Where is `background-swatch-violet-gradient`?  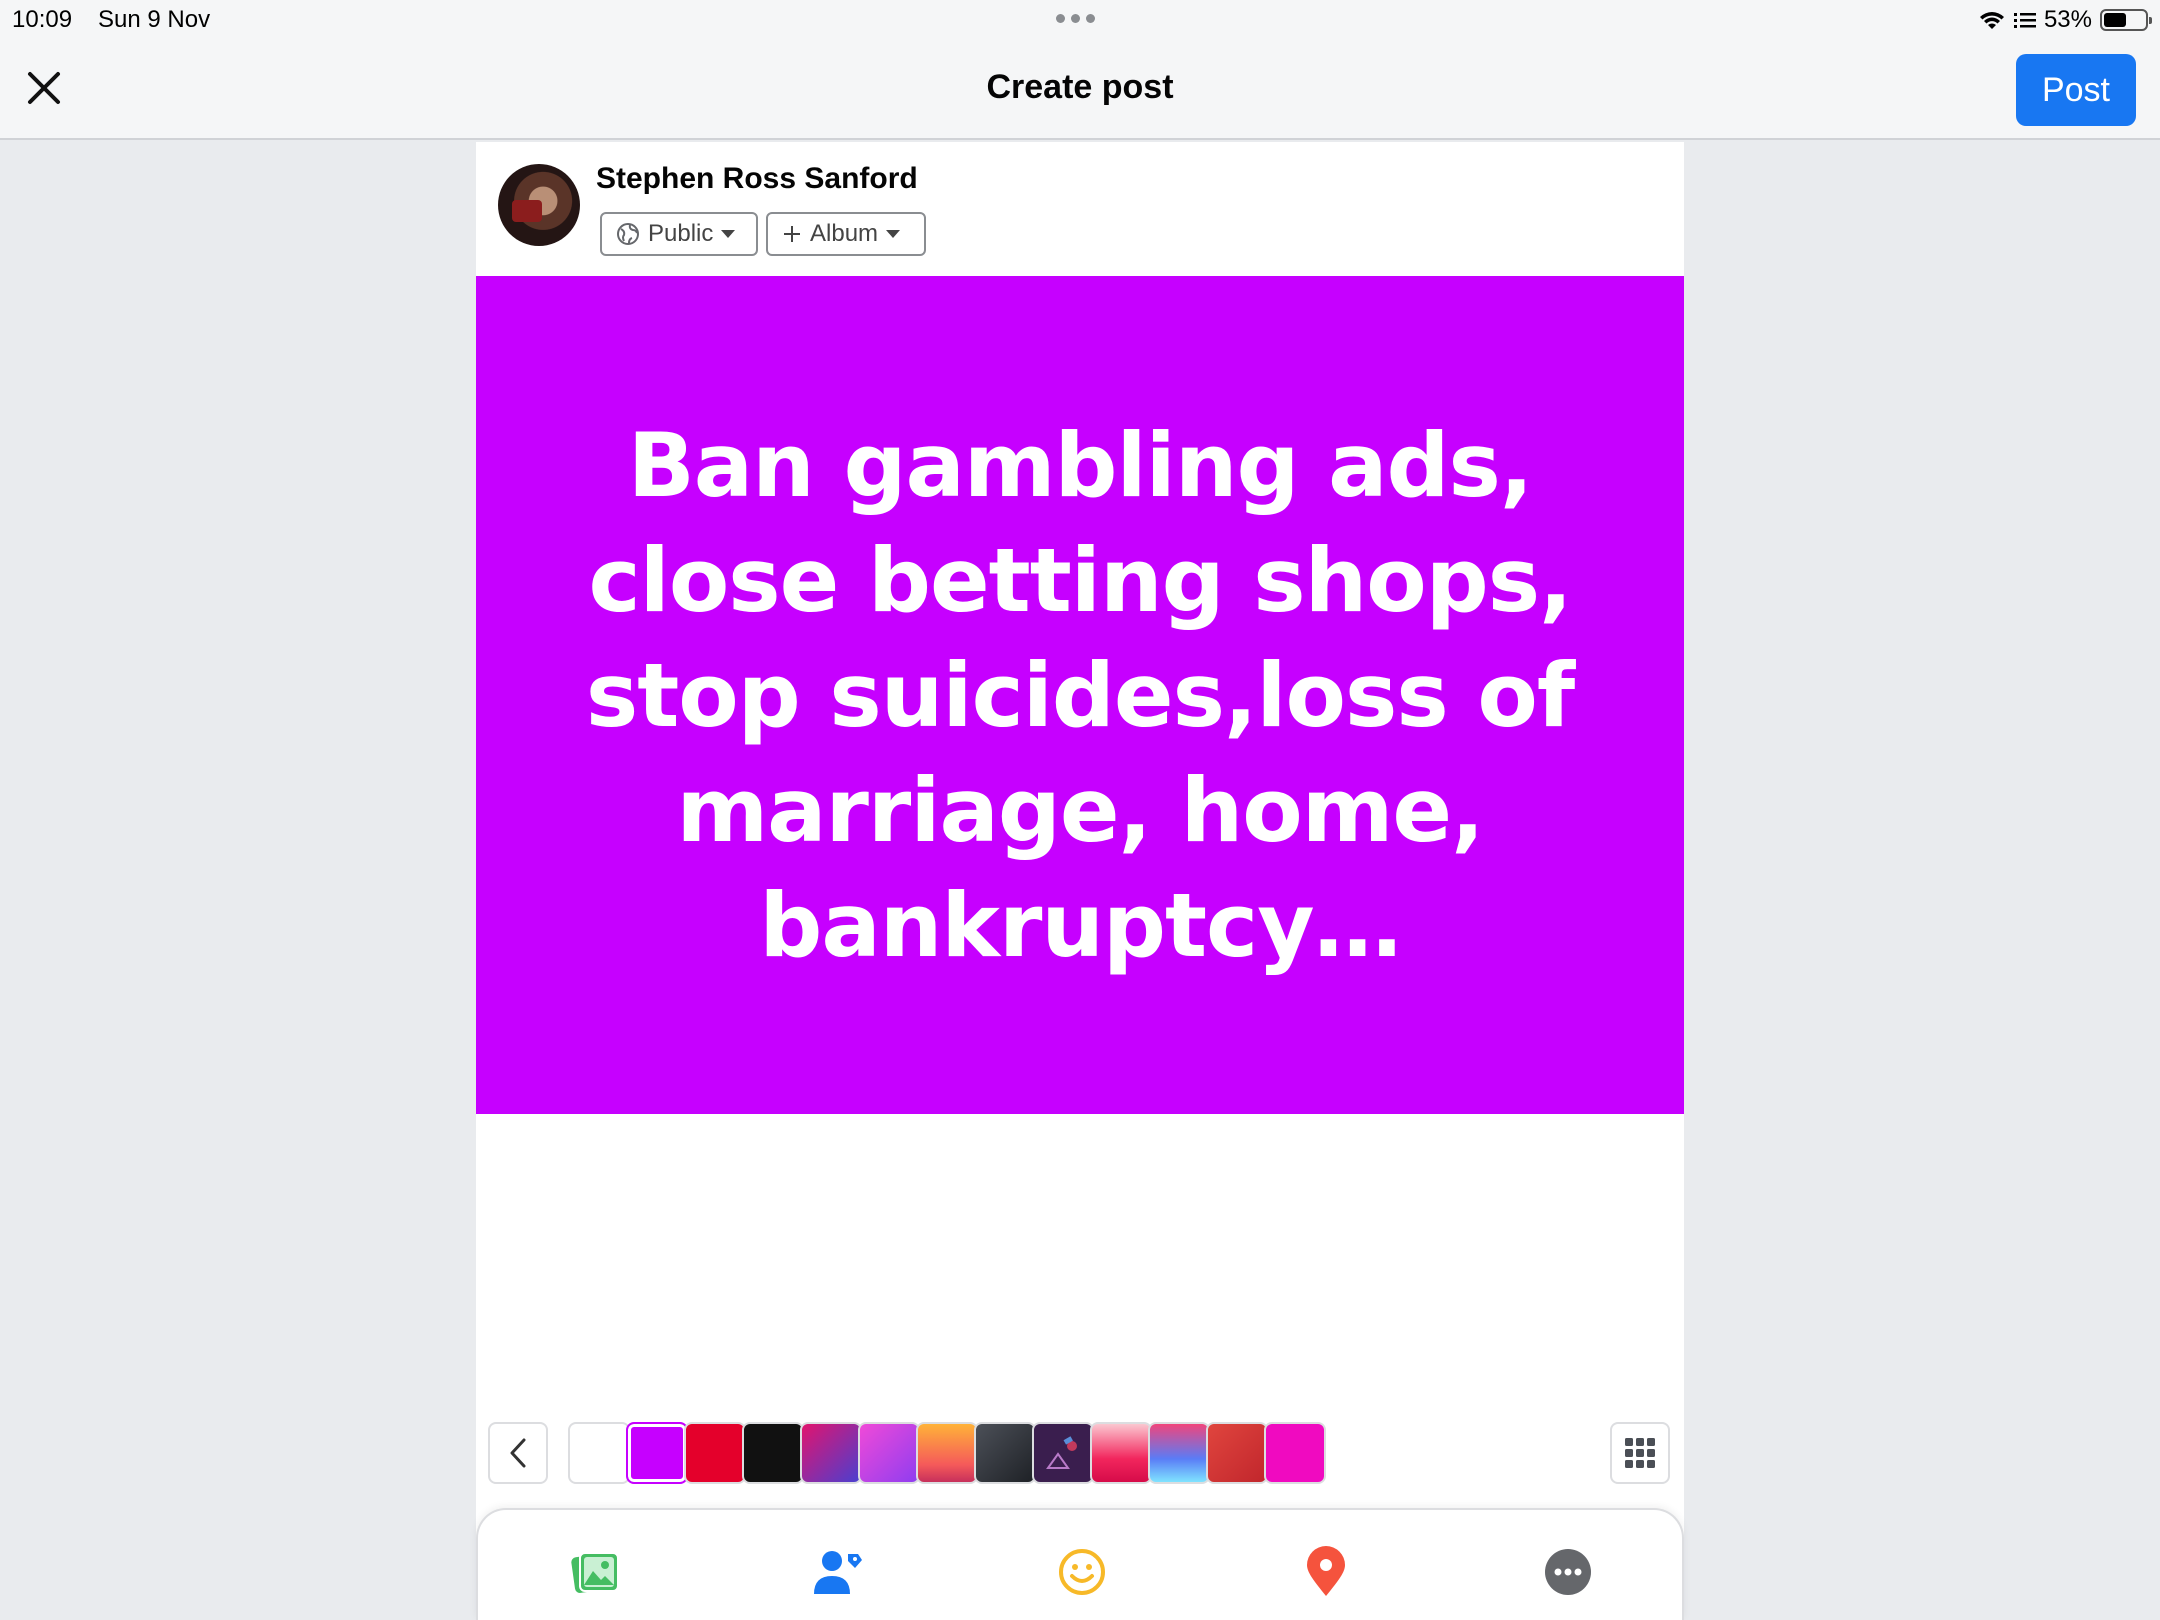
background-swatch-violet-gradient is located at coordinates (889, 1453).